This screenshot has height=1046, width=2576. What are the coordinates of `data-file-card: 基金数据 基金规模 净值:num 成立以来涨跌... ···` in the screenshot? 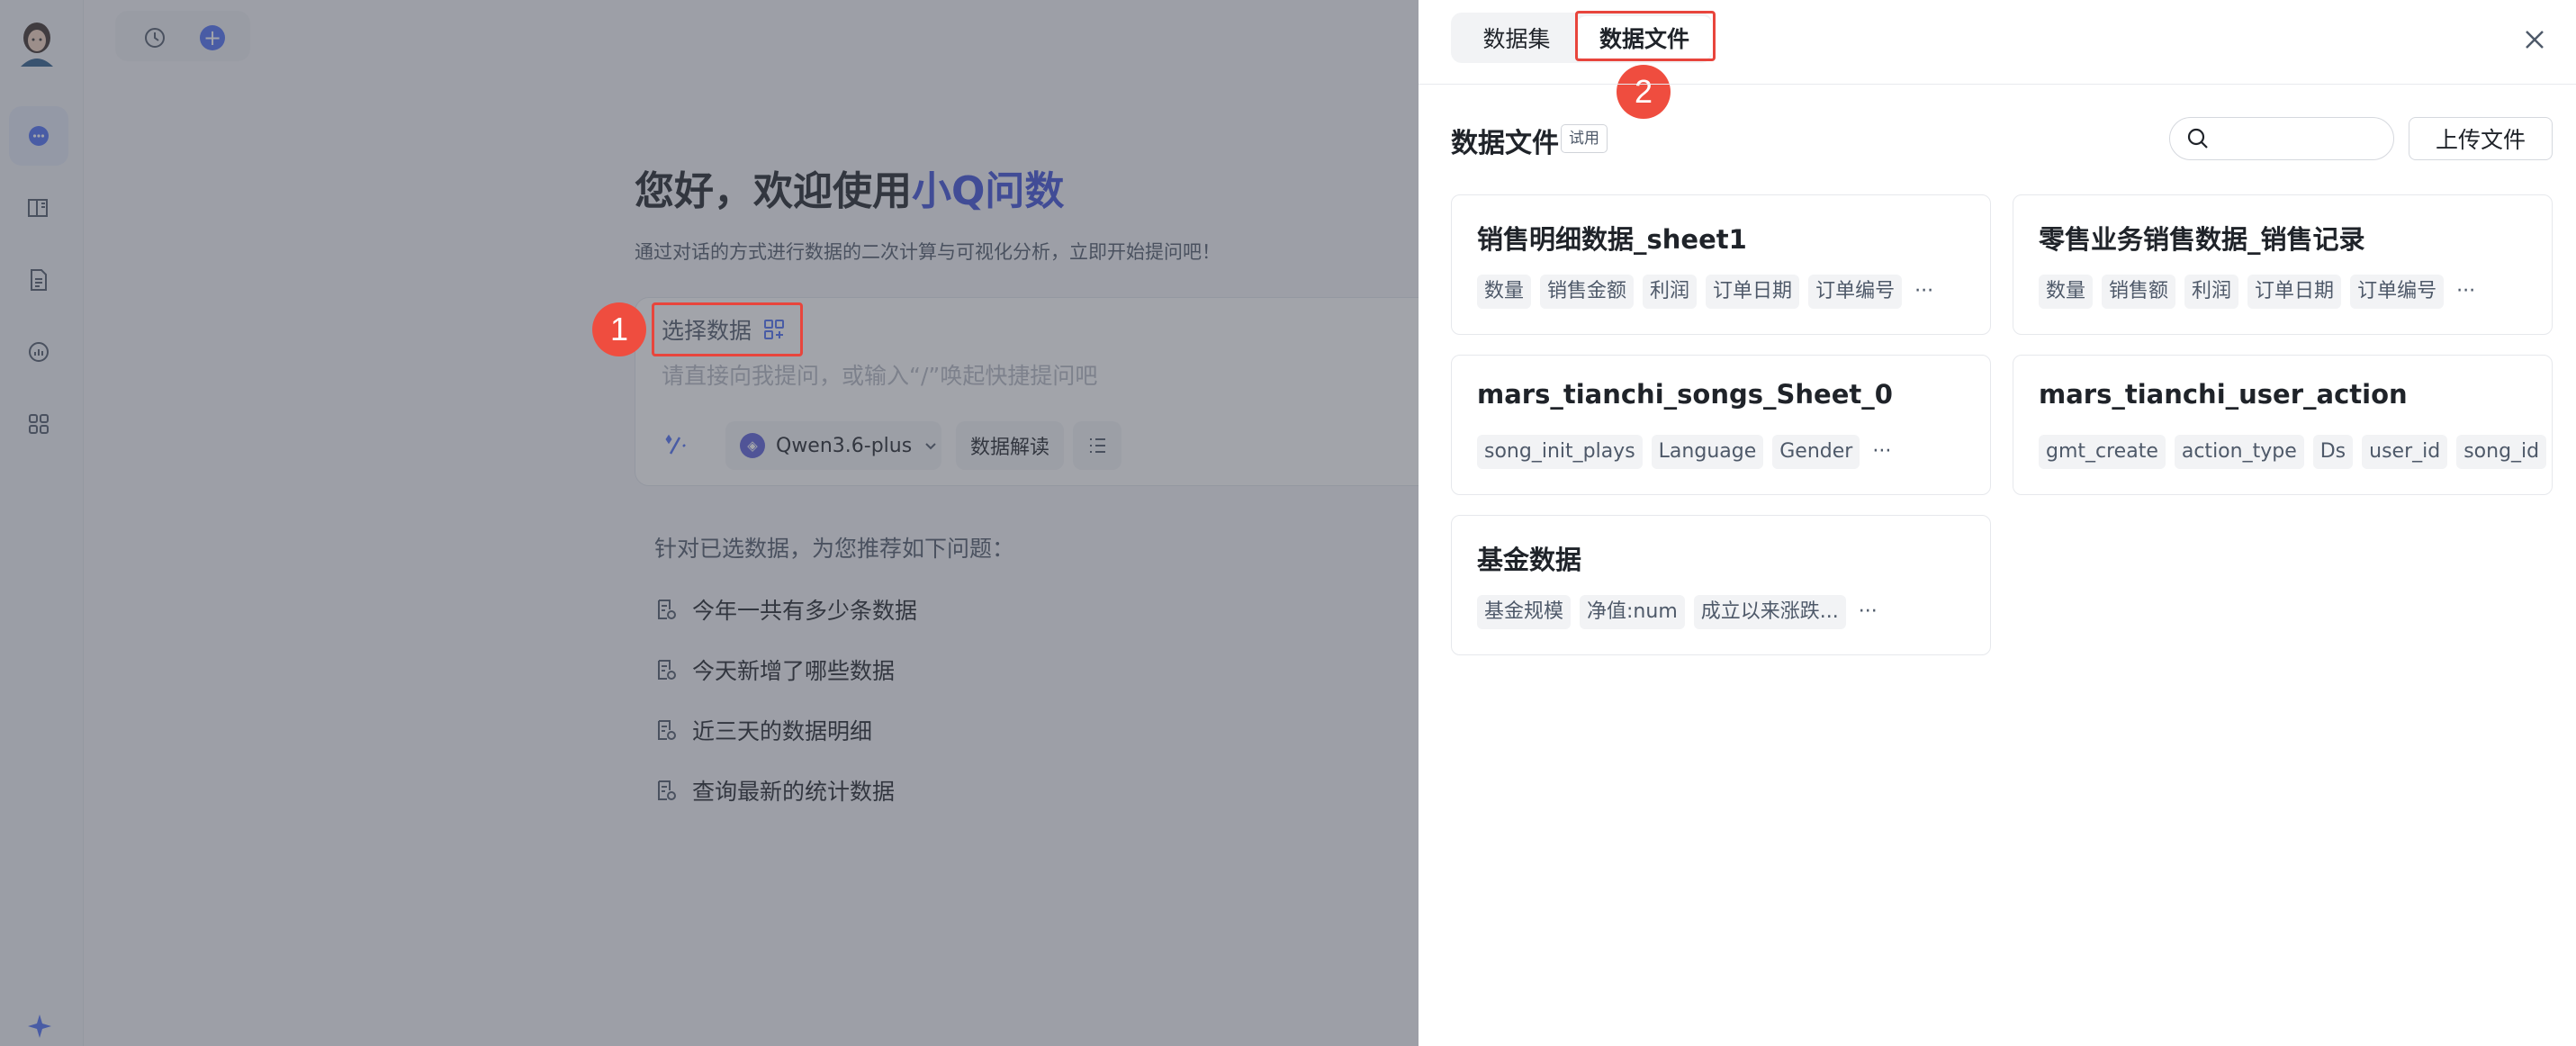 It's located at (1721, 585).